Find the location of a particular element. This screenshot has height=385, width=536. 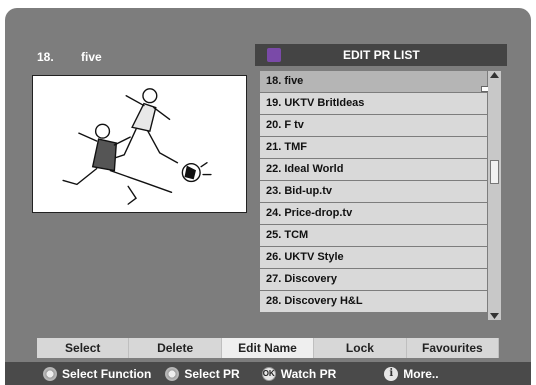

current-channel-number: 18. is located at coordinates (45, 57).